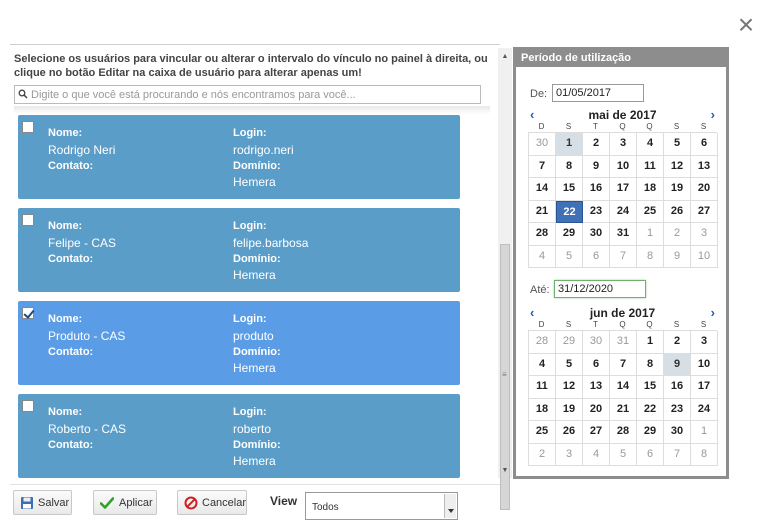 The width and height of the screenshot is (767, 527). What do you see at coordinates (212, 502) in the screenshot?
I see `cancel-button: Cancelar` at bounding box center [212, 502].